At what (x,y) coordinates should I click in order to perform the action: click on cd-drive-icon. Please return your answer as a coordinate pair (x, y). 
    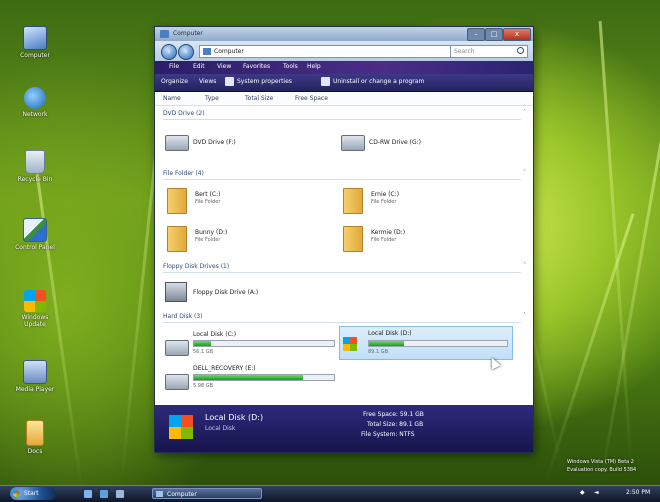
    Looking at the image, I should click on (353, 143).